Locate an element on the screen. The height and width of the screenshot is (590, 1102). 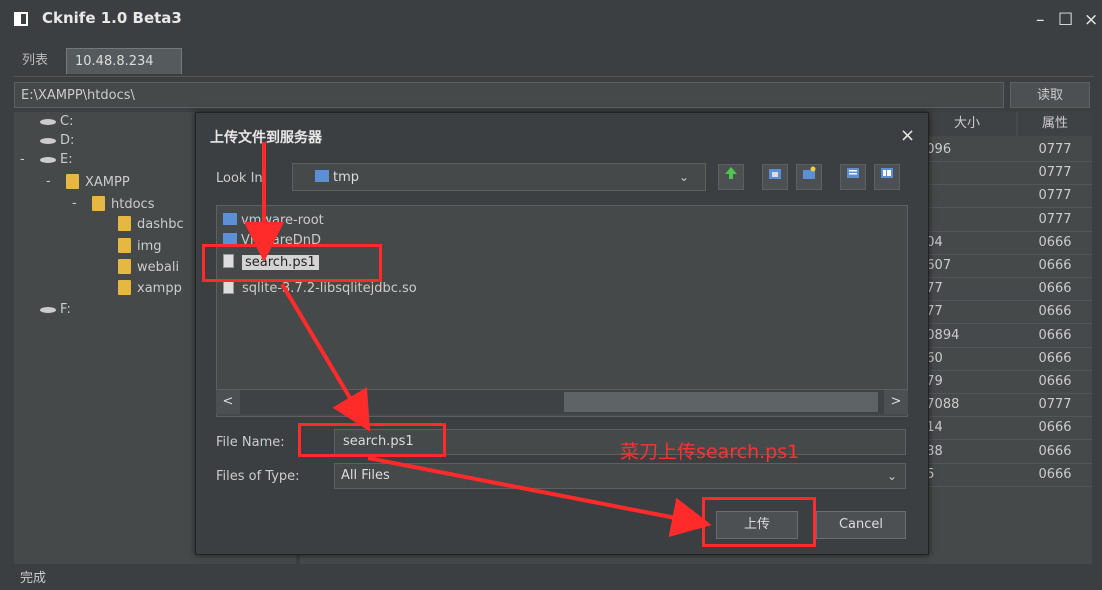
arrow-to-filename is located at coordinates (325, 357).